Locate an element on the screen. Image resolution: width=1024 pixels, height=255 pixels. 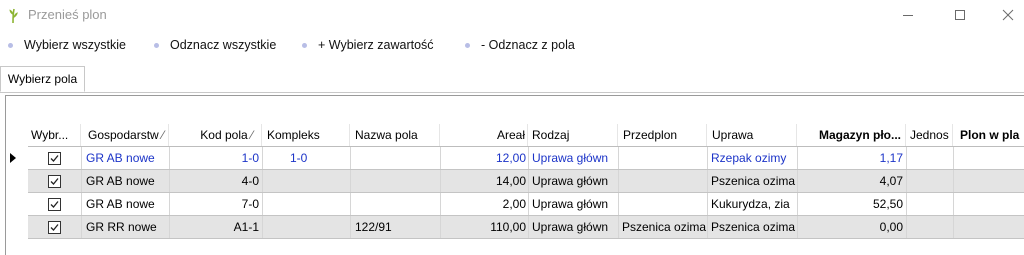
column-header-farm: Gospodarstw ⁄ is located at coordinates (125, 135).